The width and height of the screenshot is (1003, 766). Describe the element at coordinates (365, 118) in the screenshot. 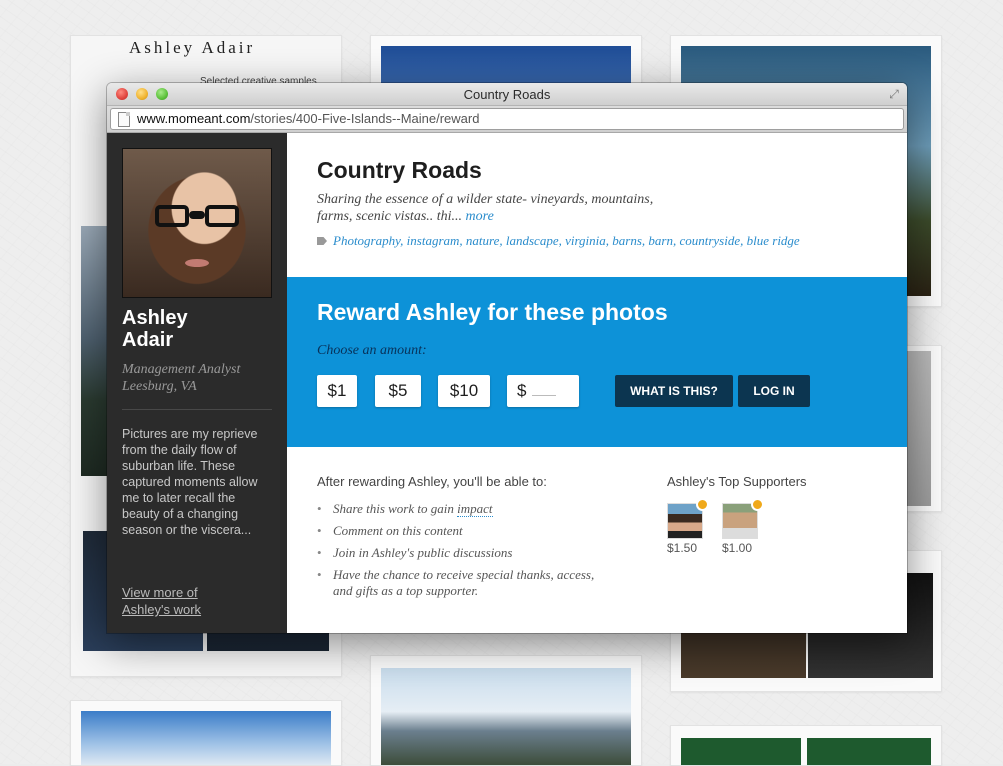

I see `url-path: /stories/400-Five-Islands--Maine/reward` at that location.